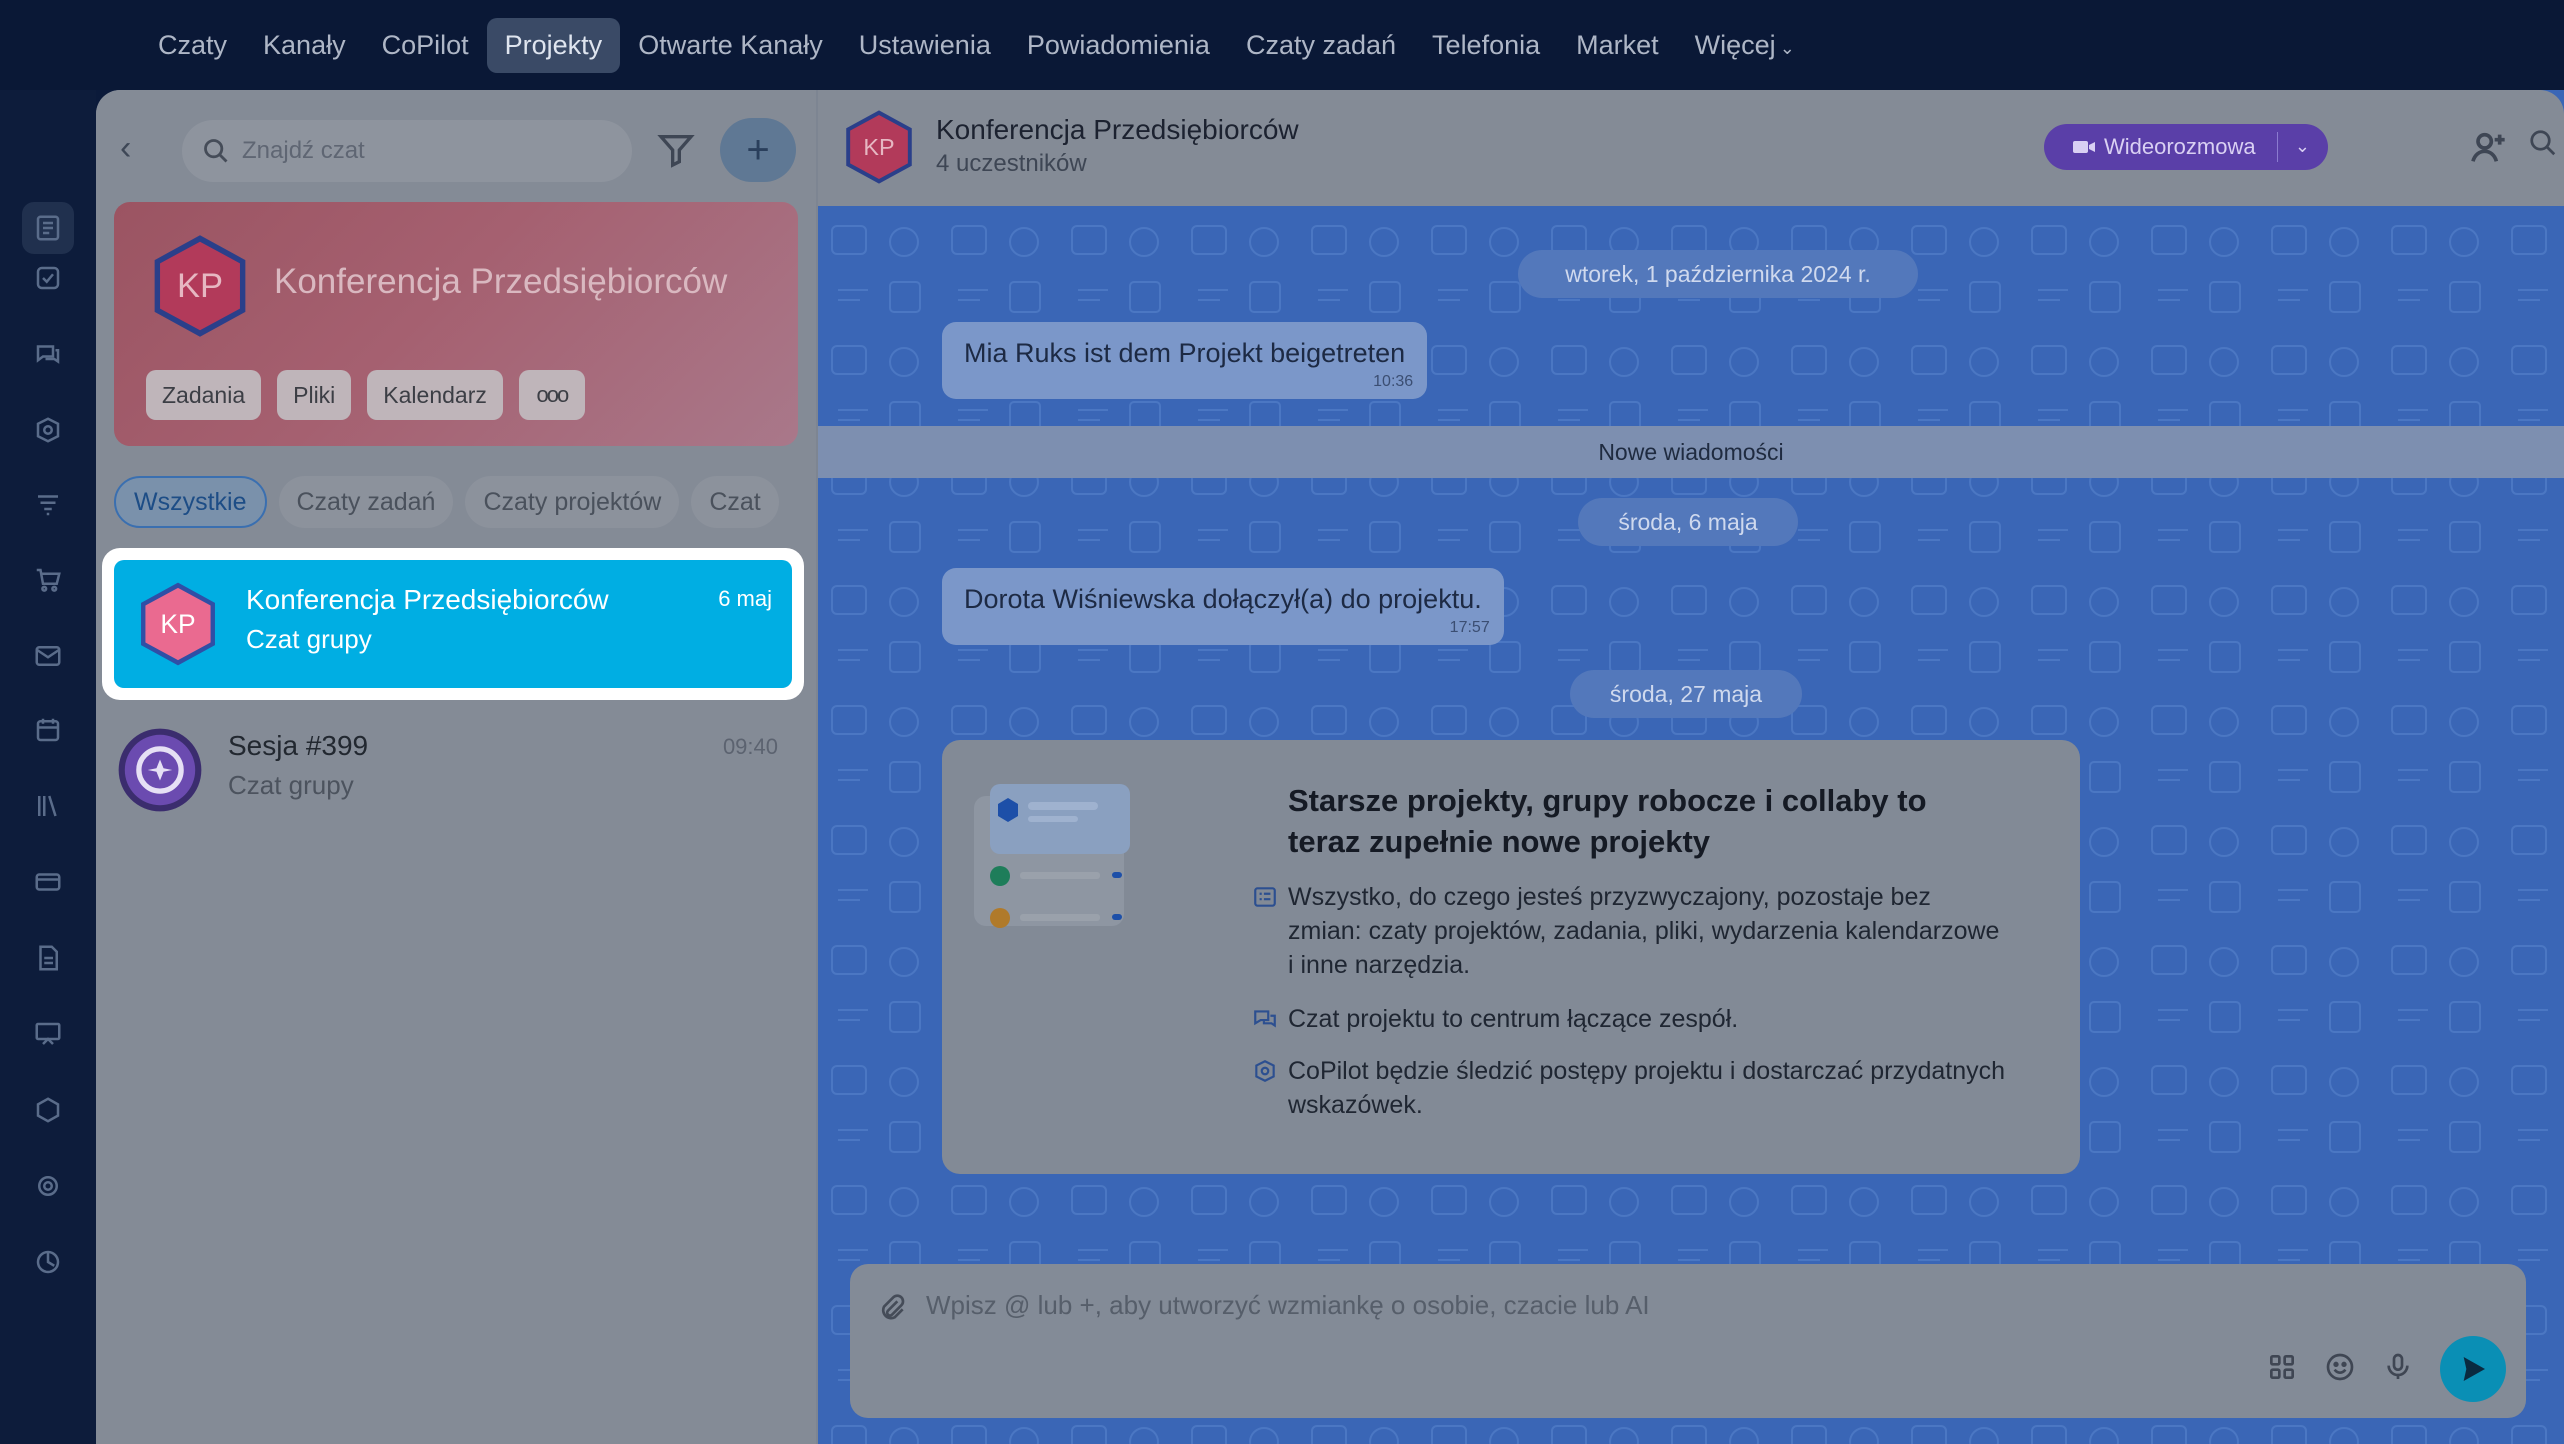 The height and width of the screenshot is (1444, 2564). I want to click on new-messages-divider: Nowe wiadomości, so click(1691, 452).